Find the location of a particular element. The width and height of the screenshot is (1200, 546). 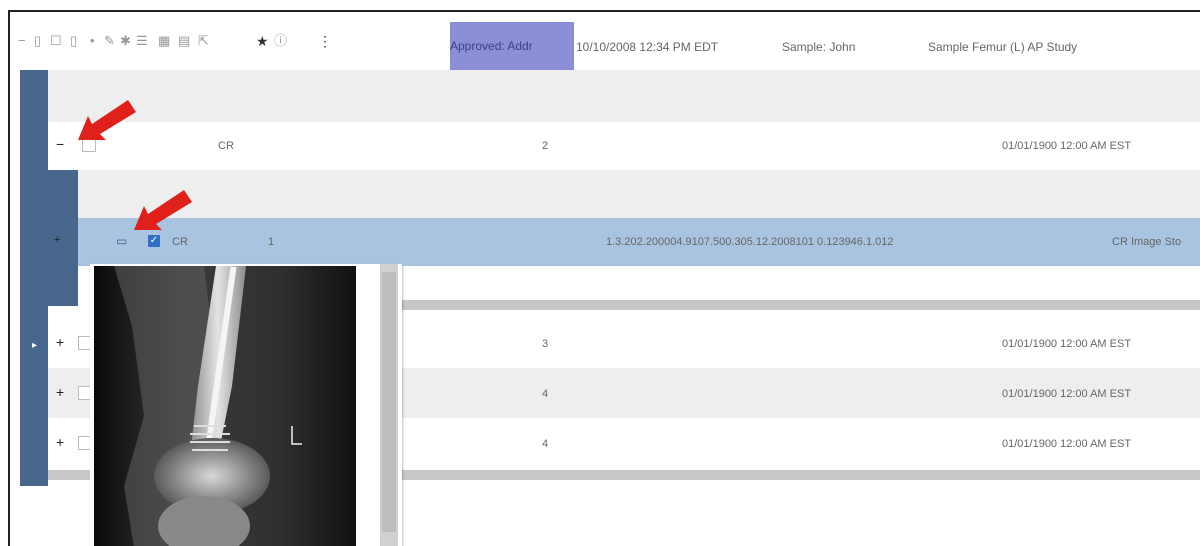

preview-scroll-thumb is located at coordinates (389, 402).